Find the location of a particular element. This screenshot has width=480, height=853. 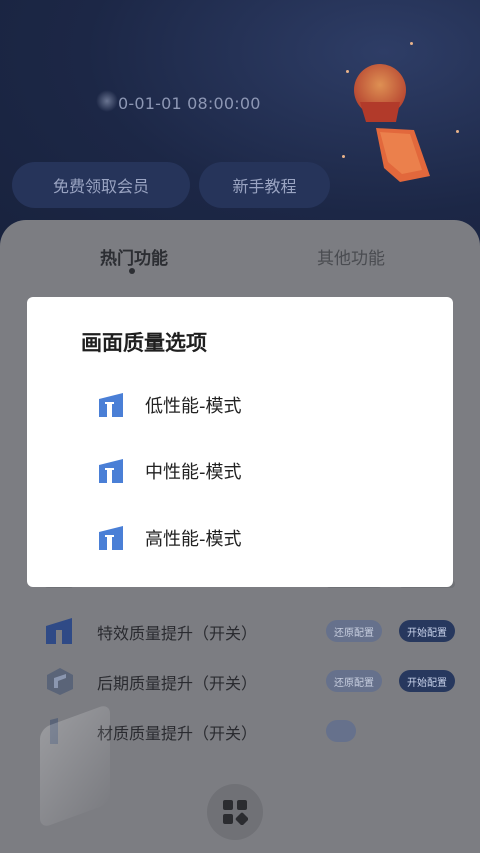

option-label: 高性能-模式 is located at coordinates (193, 539).